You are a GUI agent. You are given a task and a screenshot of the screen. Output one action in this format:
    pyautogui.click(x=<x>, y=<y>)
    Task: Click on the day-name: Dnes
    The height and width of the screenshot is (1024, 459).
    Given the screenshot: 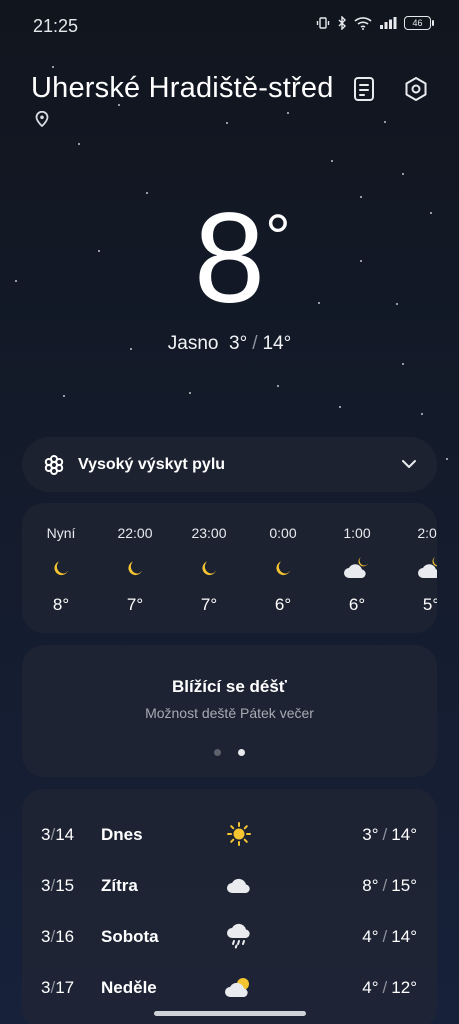 What is the action you would take?
    pyautogui.click(x=122, y=834)
    